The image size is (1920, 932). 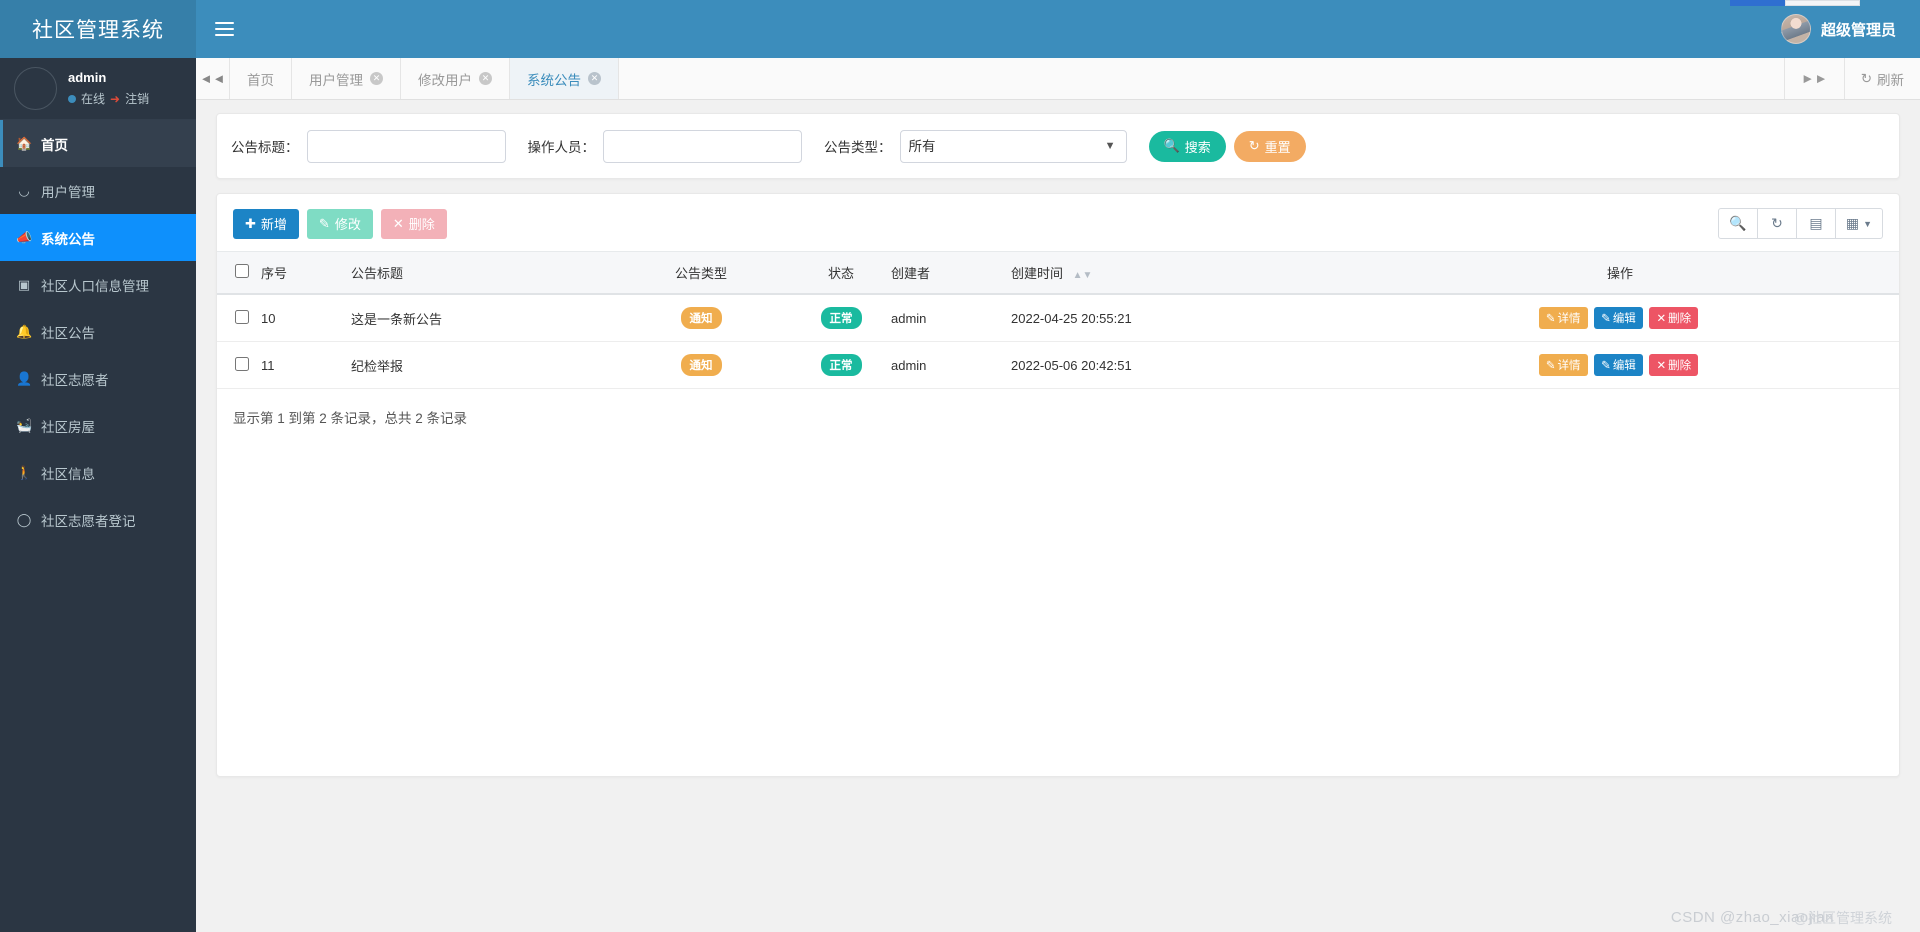 I want to click on plus-icon: ✚, so click(x=250, y=223).